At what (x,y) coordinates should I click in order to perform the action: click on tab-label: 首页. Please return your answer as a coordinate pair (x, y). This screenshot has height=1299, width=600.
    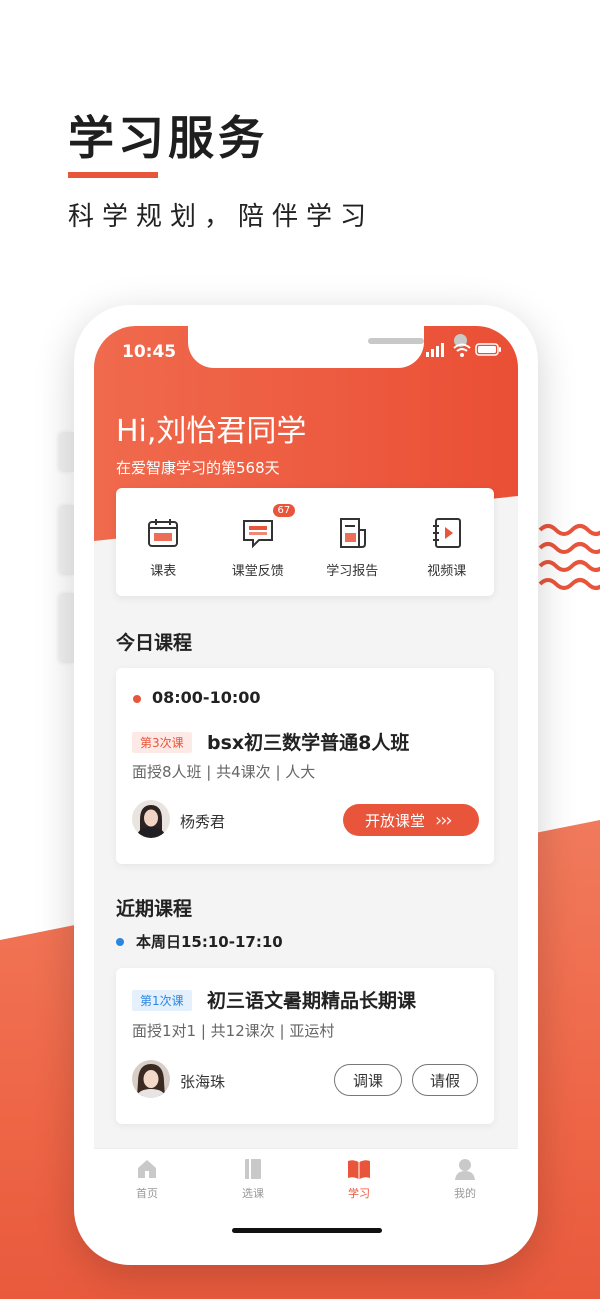
    Looking at the image, I should click on (147, 1193).